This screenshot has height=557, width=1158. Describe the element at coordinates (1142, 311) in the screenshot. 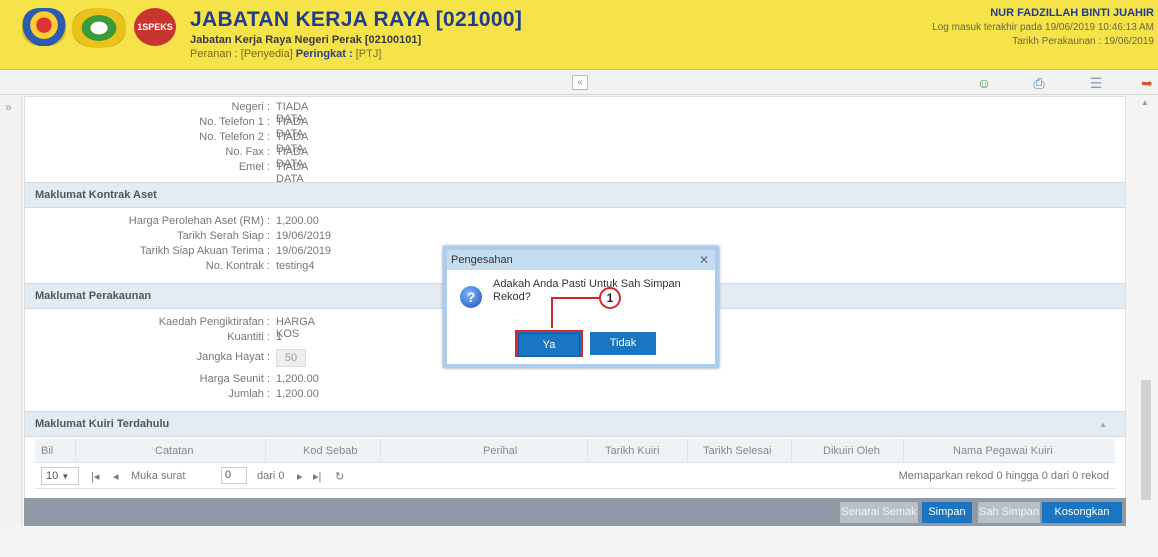

I see `vertical-scrollbar: ▲` at that location.